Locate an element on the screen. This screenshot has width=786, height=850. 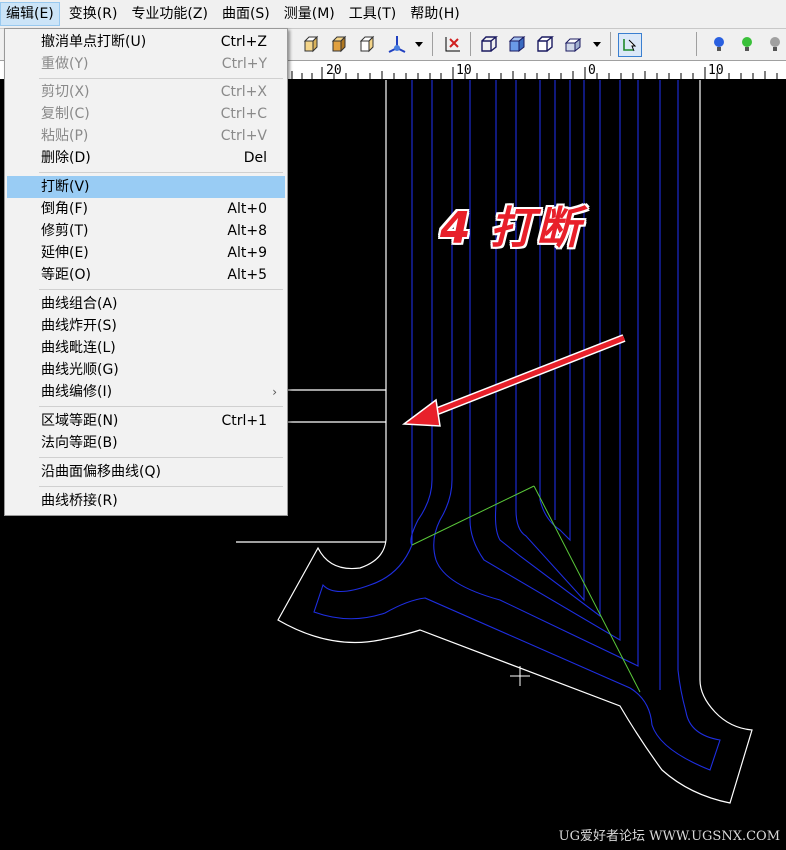
box-solid-icon is located at coordinates (517, 44).